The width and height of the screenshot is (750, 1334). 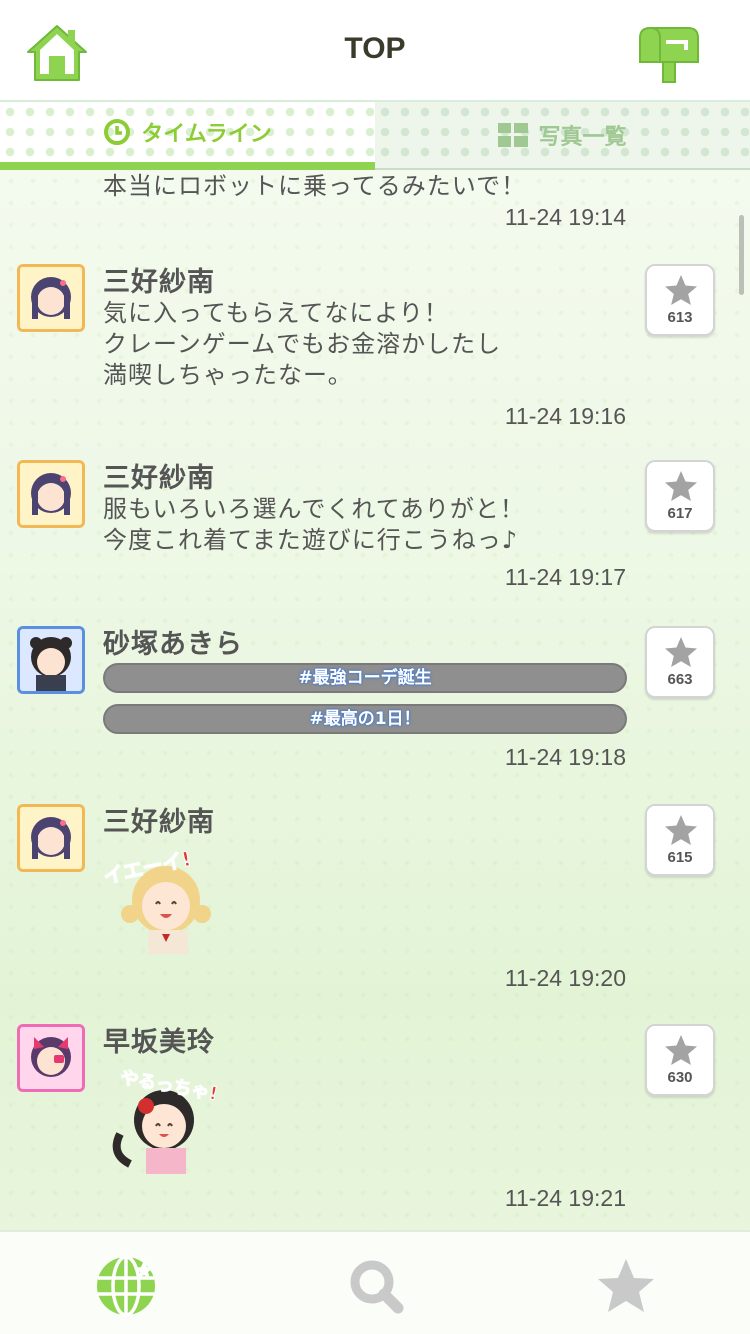 I want to click on nav-timeline-button, so click(x=126, y=1286).